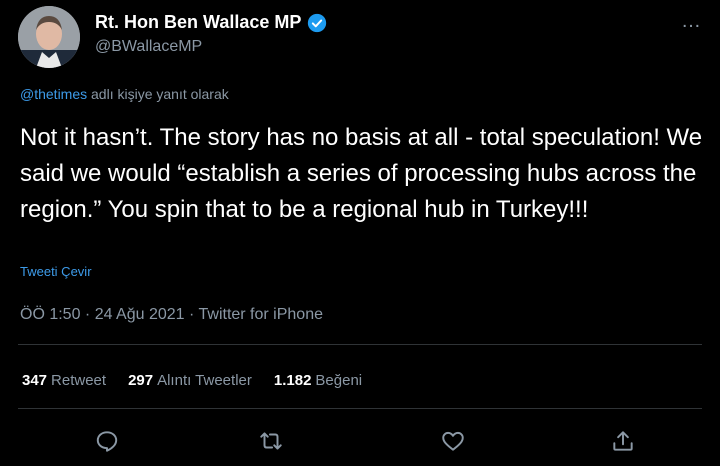  Describe the element at coordinates (198, 22) in the screenshot. I see `display-name: Rt. Hon Ben Wallace MP` at that location.